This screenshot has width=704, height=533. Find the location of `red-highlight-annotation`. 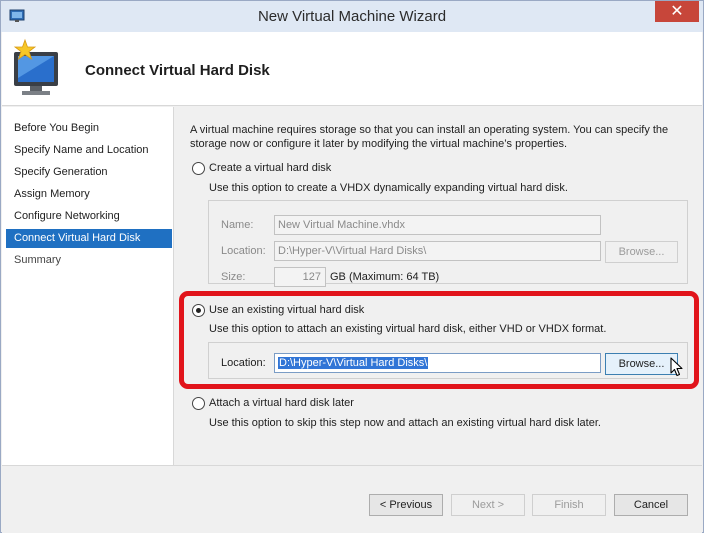

red-highlight-annotation is located at coordinates (439, 340).